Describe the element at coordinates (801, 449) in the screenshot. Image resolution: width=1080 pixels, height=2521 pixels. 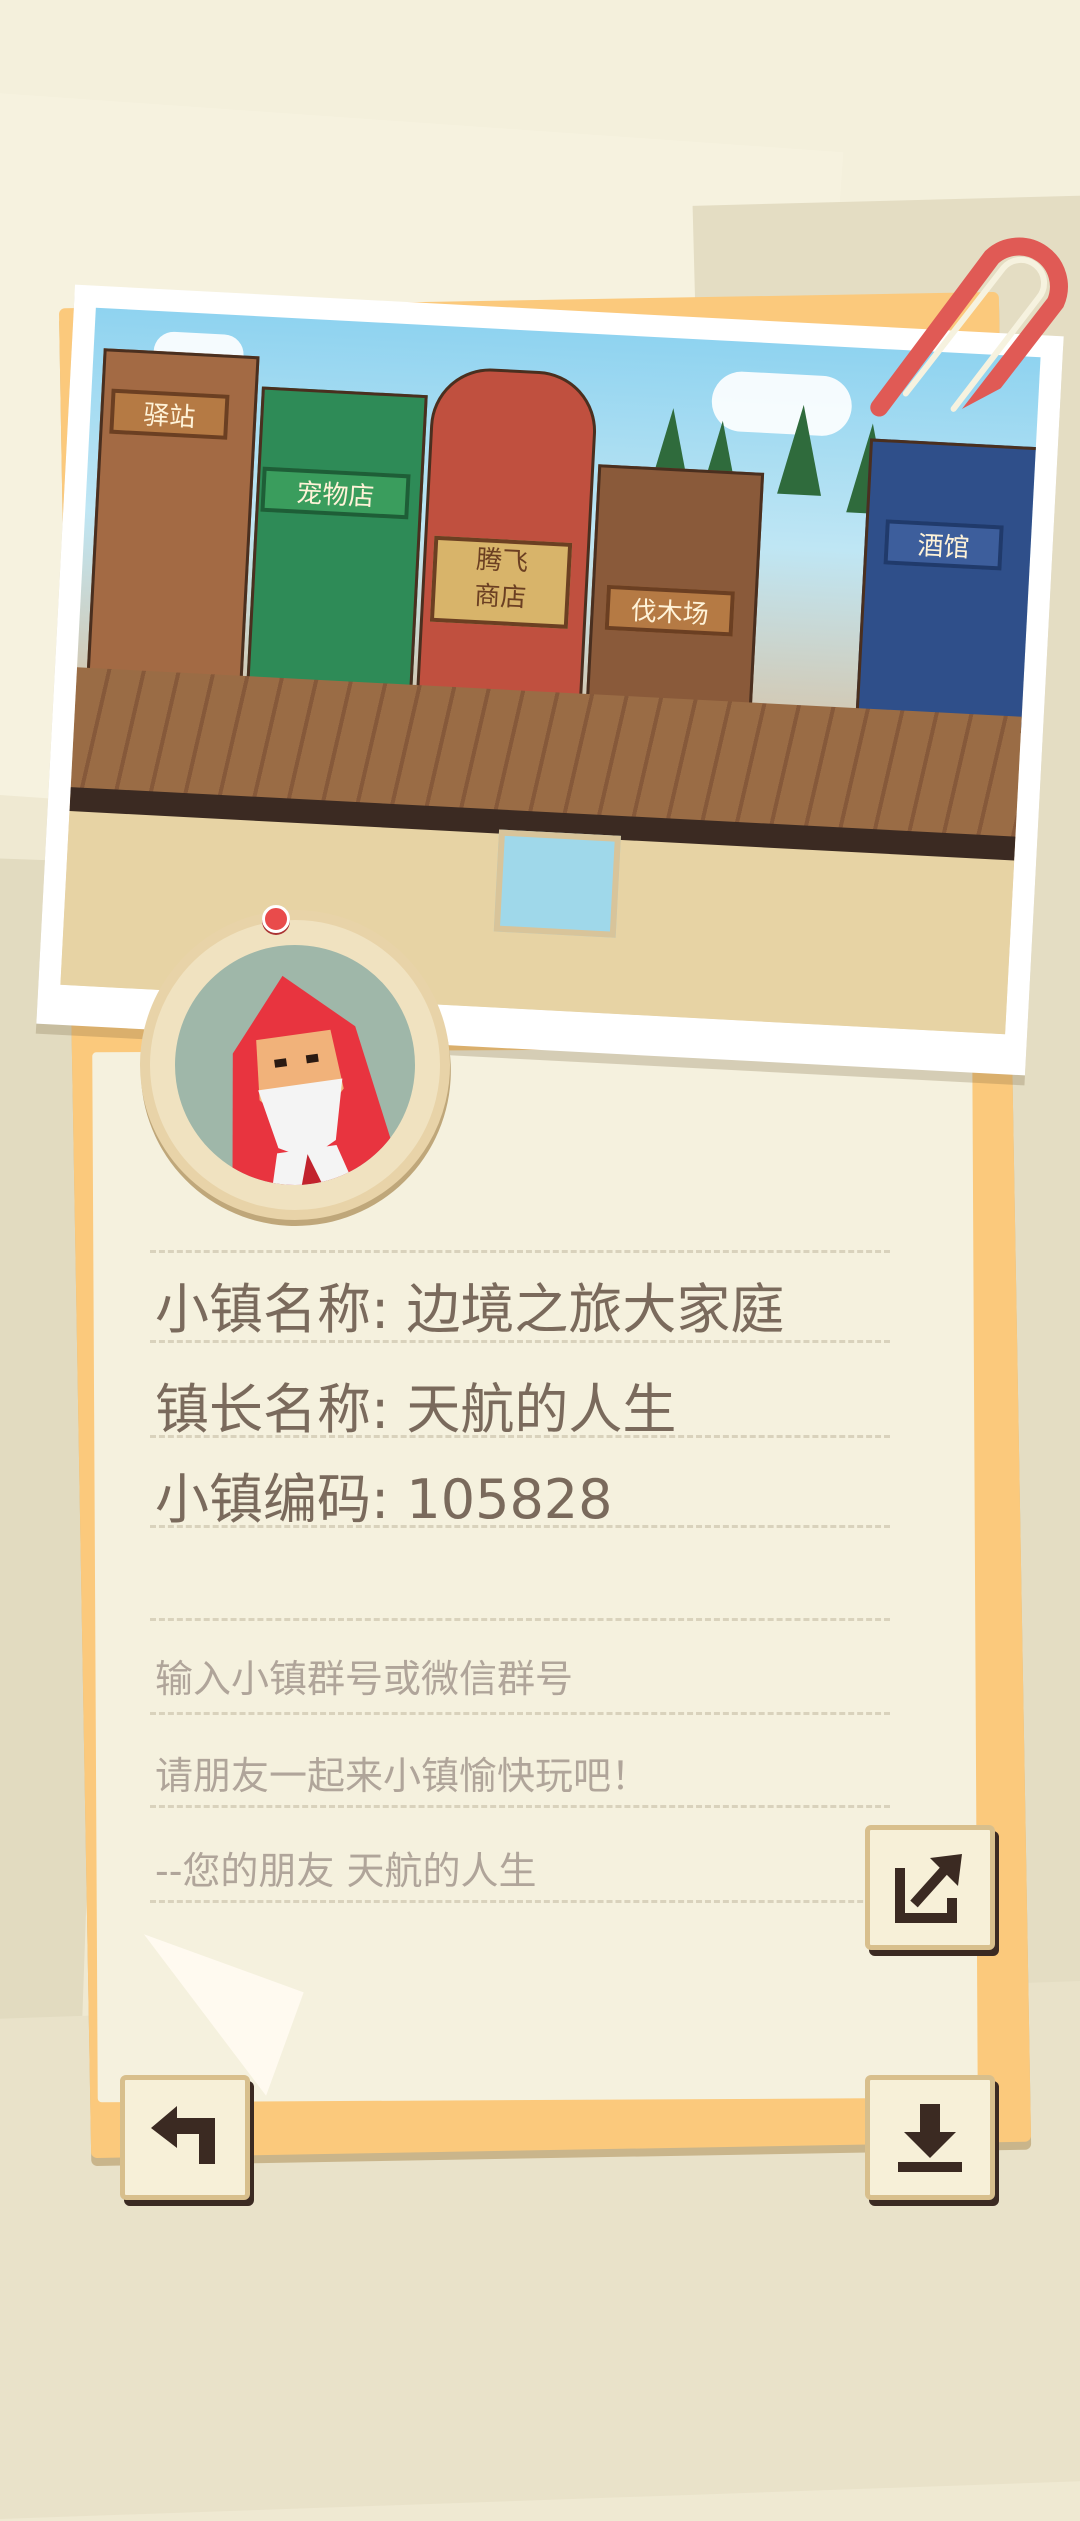
I see `pine-tree` at that location.